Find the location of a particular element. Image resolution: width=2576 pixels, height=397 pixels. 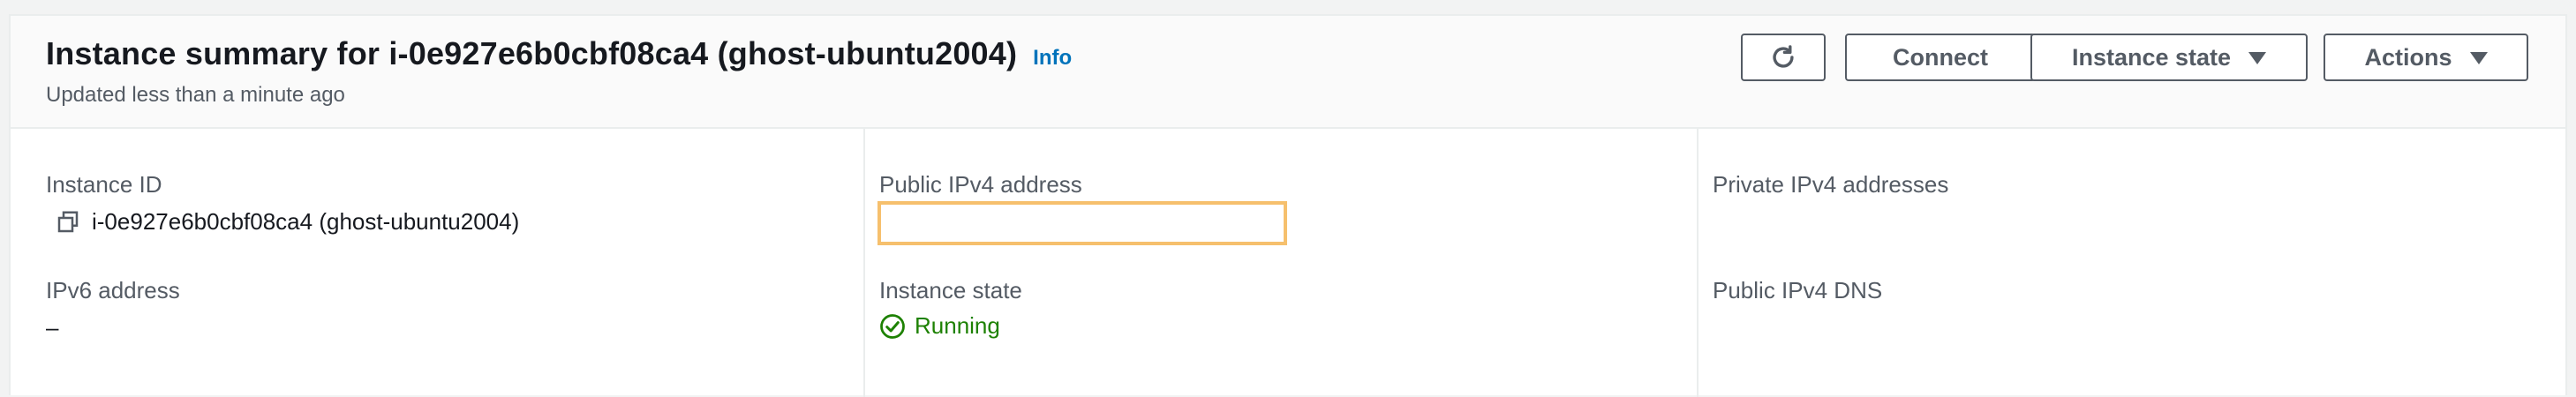

public-ipv4-address-value is located at coordinates (1082, 223).